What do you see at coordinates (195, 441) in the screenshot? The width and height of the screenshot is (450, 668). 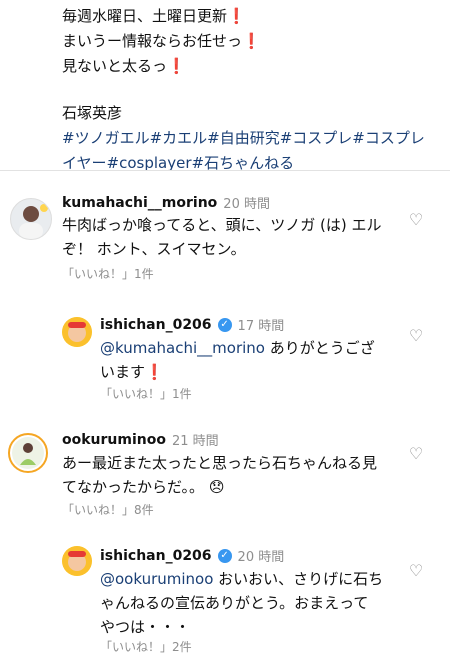 I see `comment-time: 21 時間` at bounding box center [195, 441].